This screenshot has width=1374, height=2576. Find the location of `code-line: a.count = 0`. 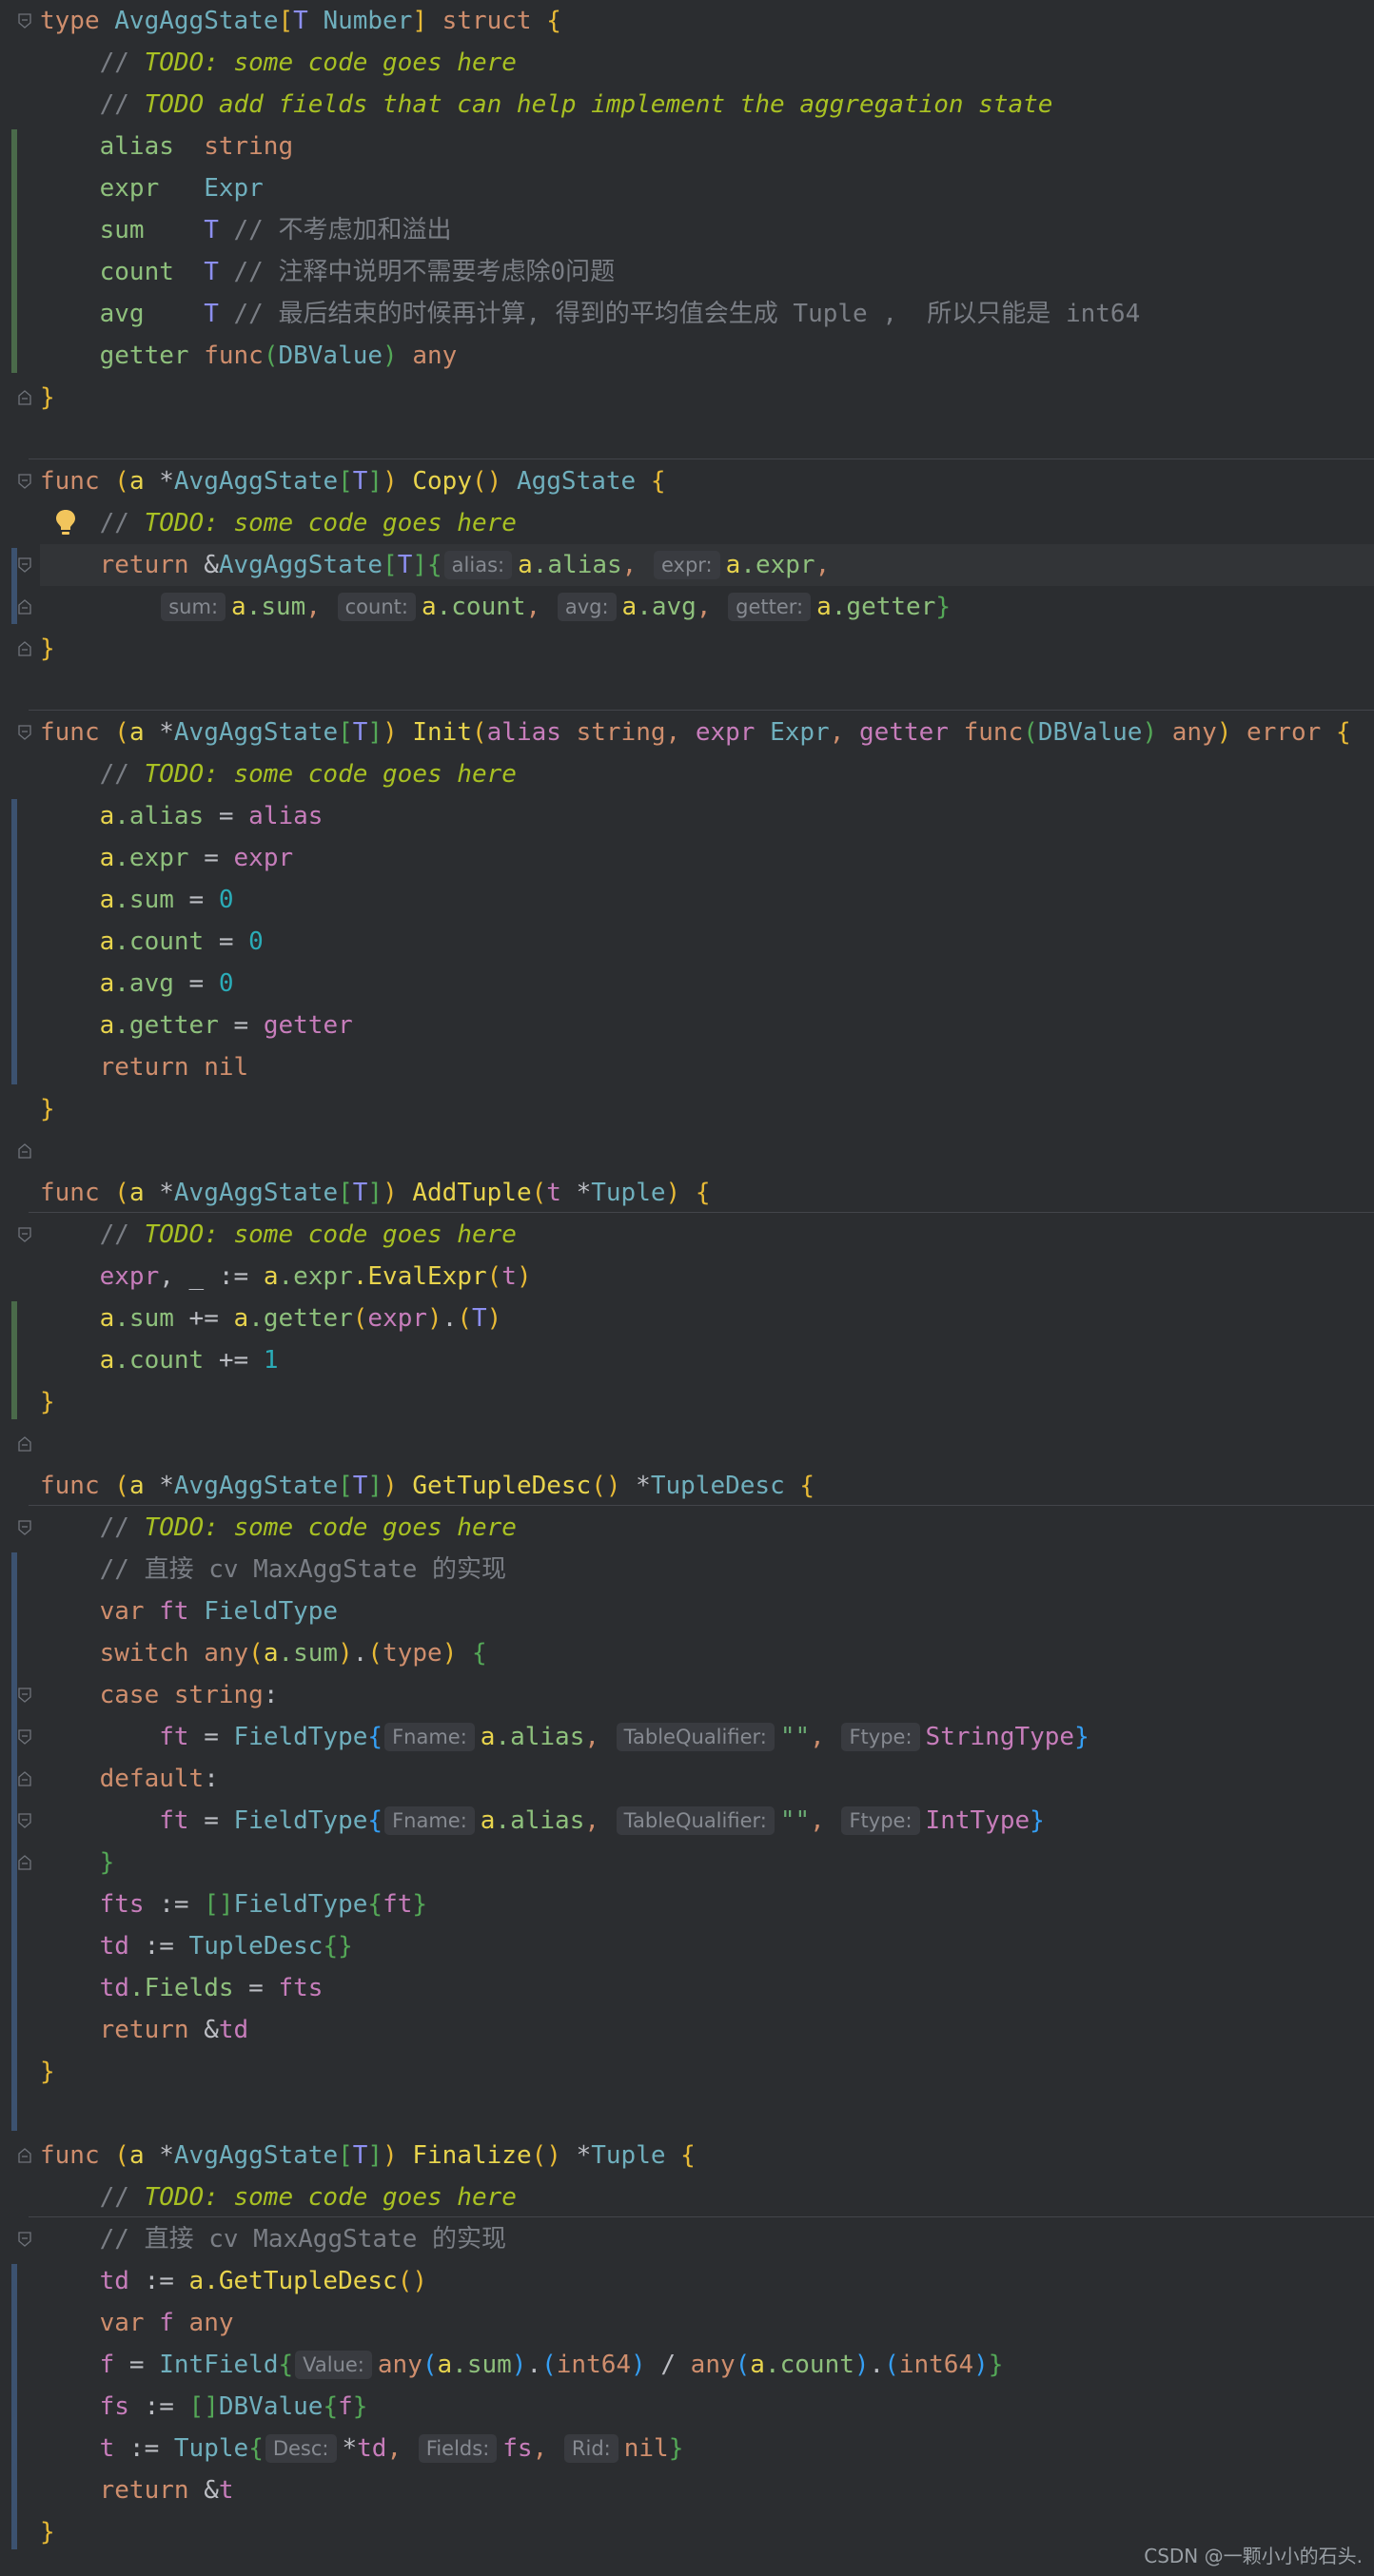

code-line: a.count = 0 is located at coordinates (707, 942).